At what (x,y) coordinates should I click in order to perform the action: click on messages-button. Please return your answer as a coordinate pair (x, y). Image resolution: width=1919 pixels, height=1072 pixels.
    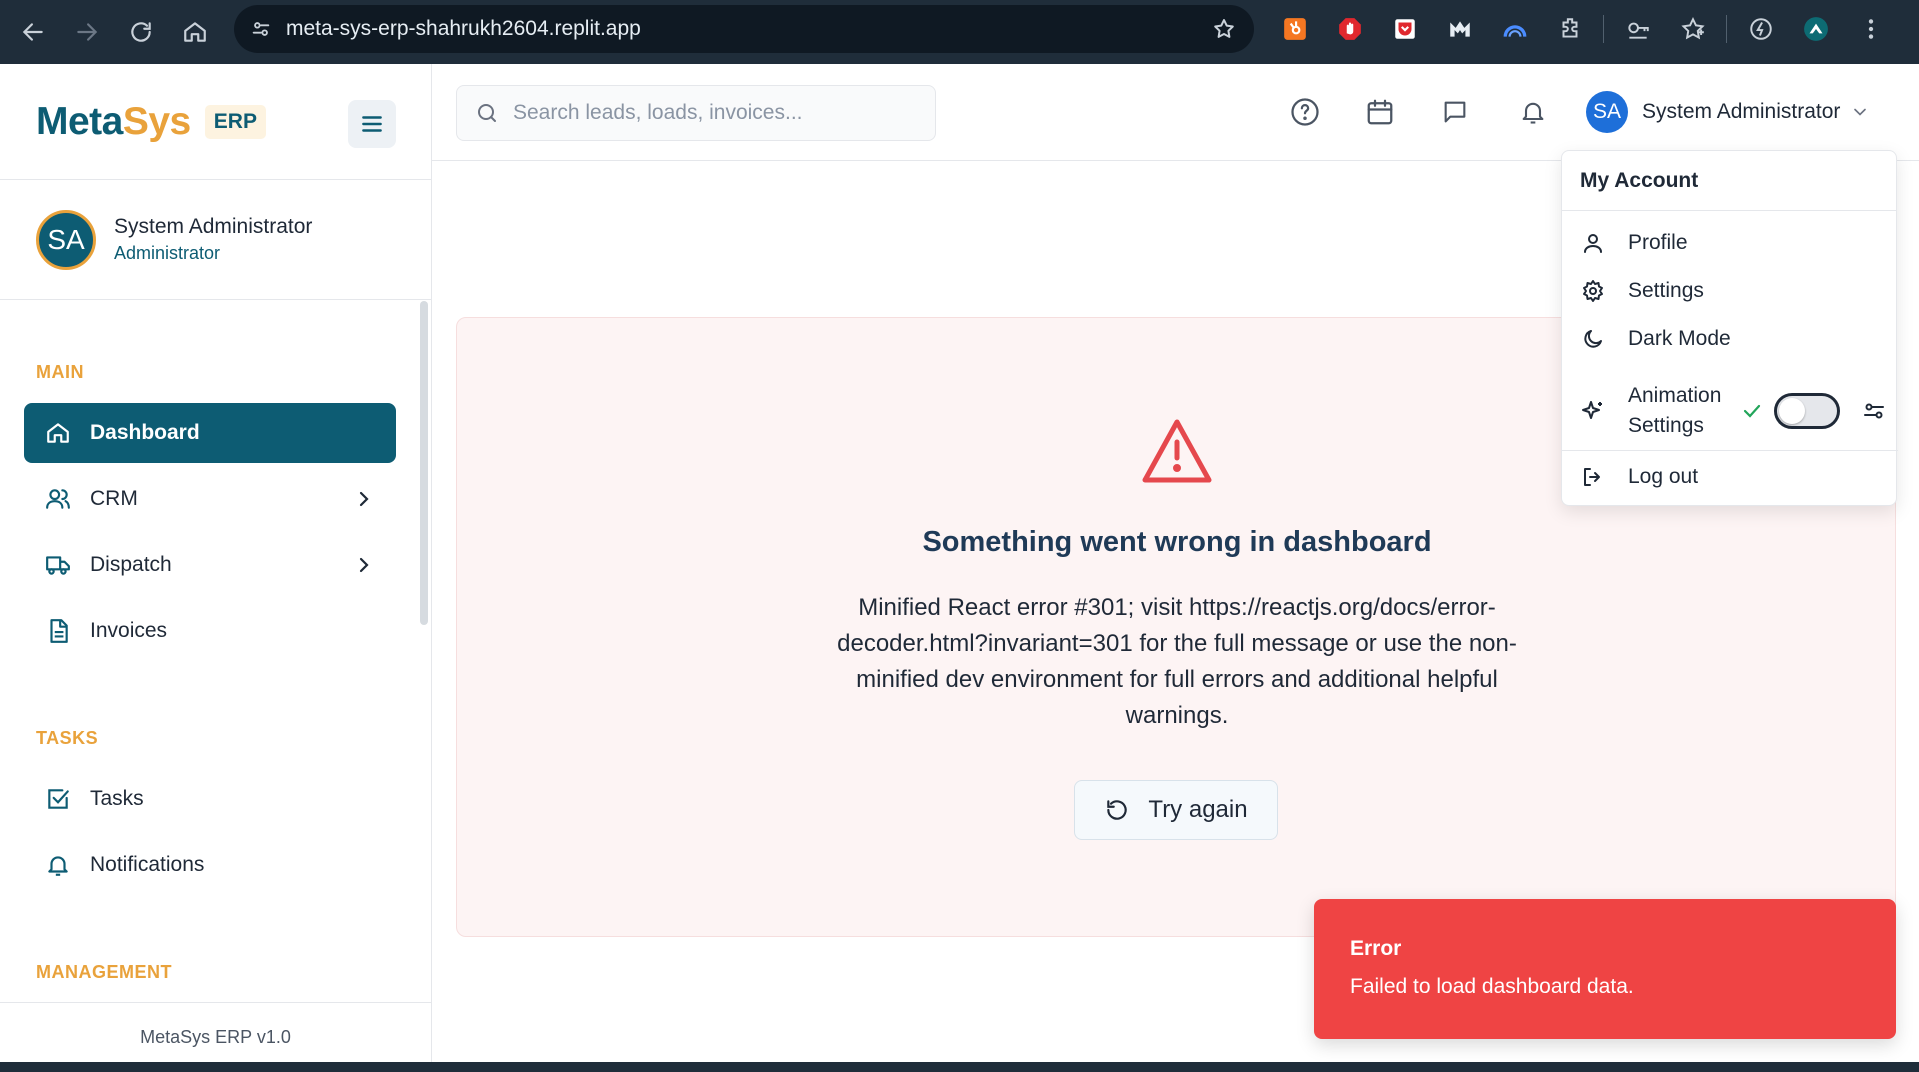
    Looking at the image, I should click on (1455, 112).